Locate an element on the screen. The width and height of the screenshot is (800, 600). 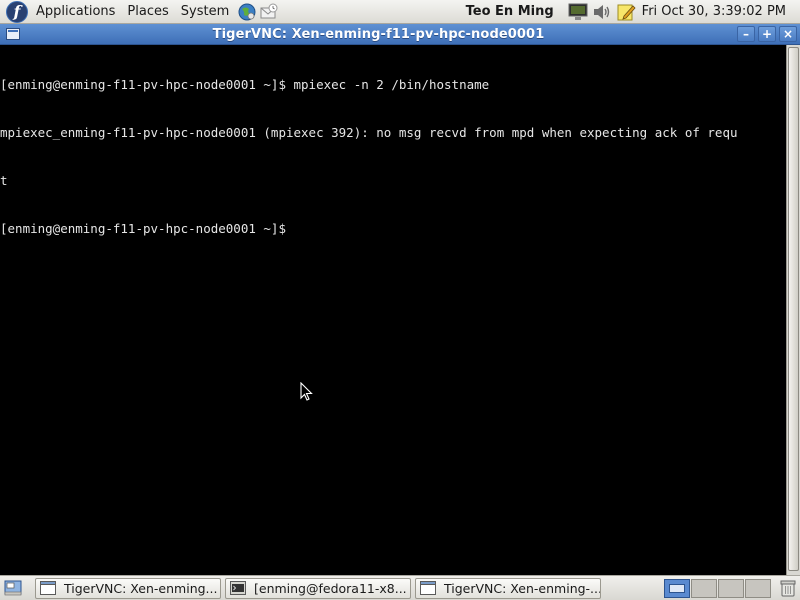
notes-pencil-icon is located at coordinates (626, 12).